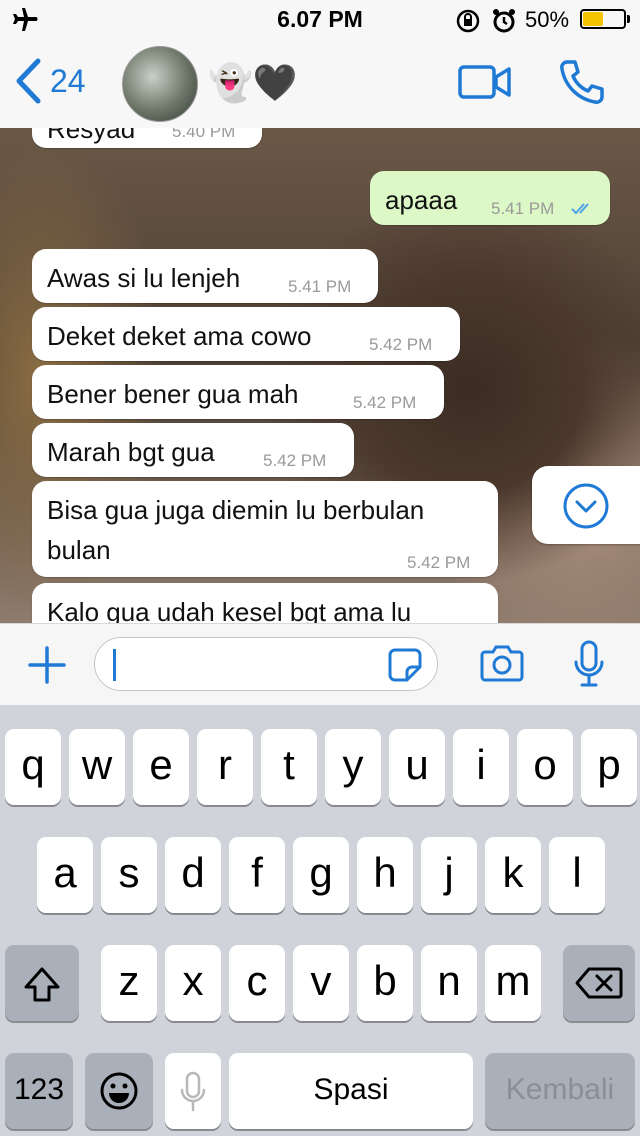 Image resolution: width=640 pixels, height=1136 pixels. Describe the element at coordinates (485, 84) in the screenshot. I see `video-call-icon` at that location.